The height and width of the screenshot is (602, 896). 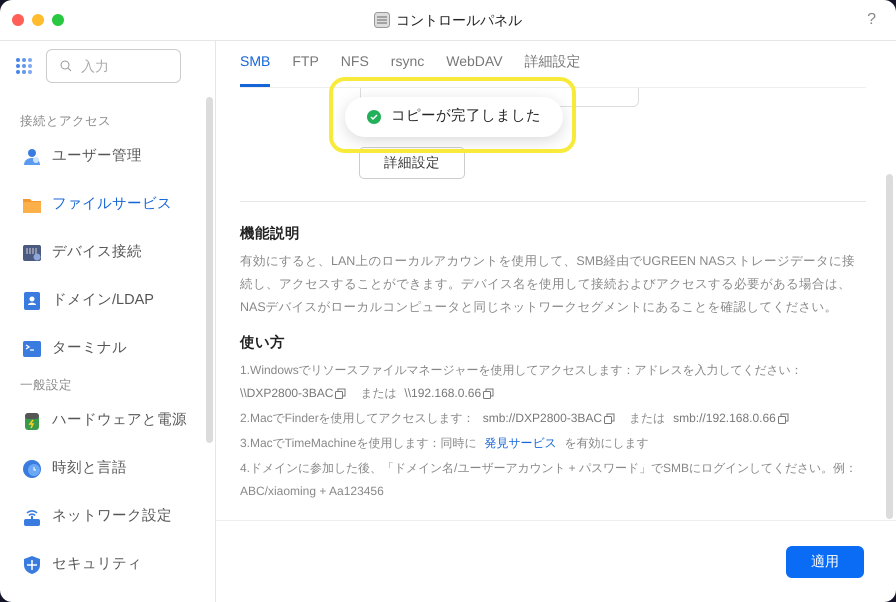 I want to click on sidebar-item: ドメイン/LDAP, so click(x=107, y=301).